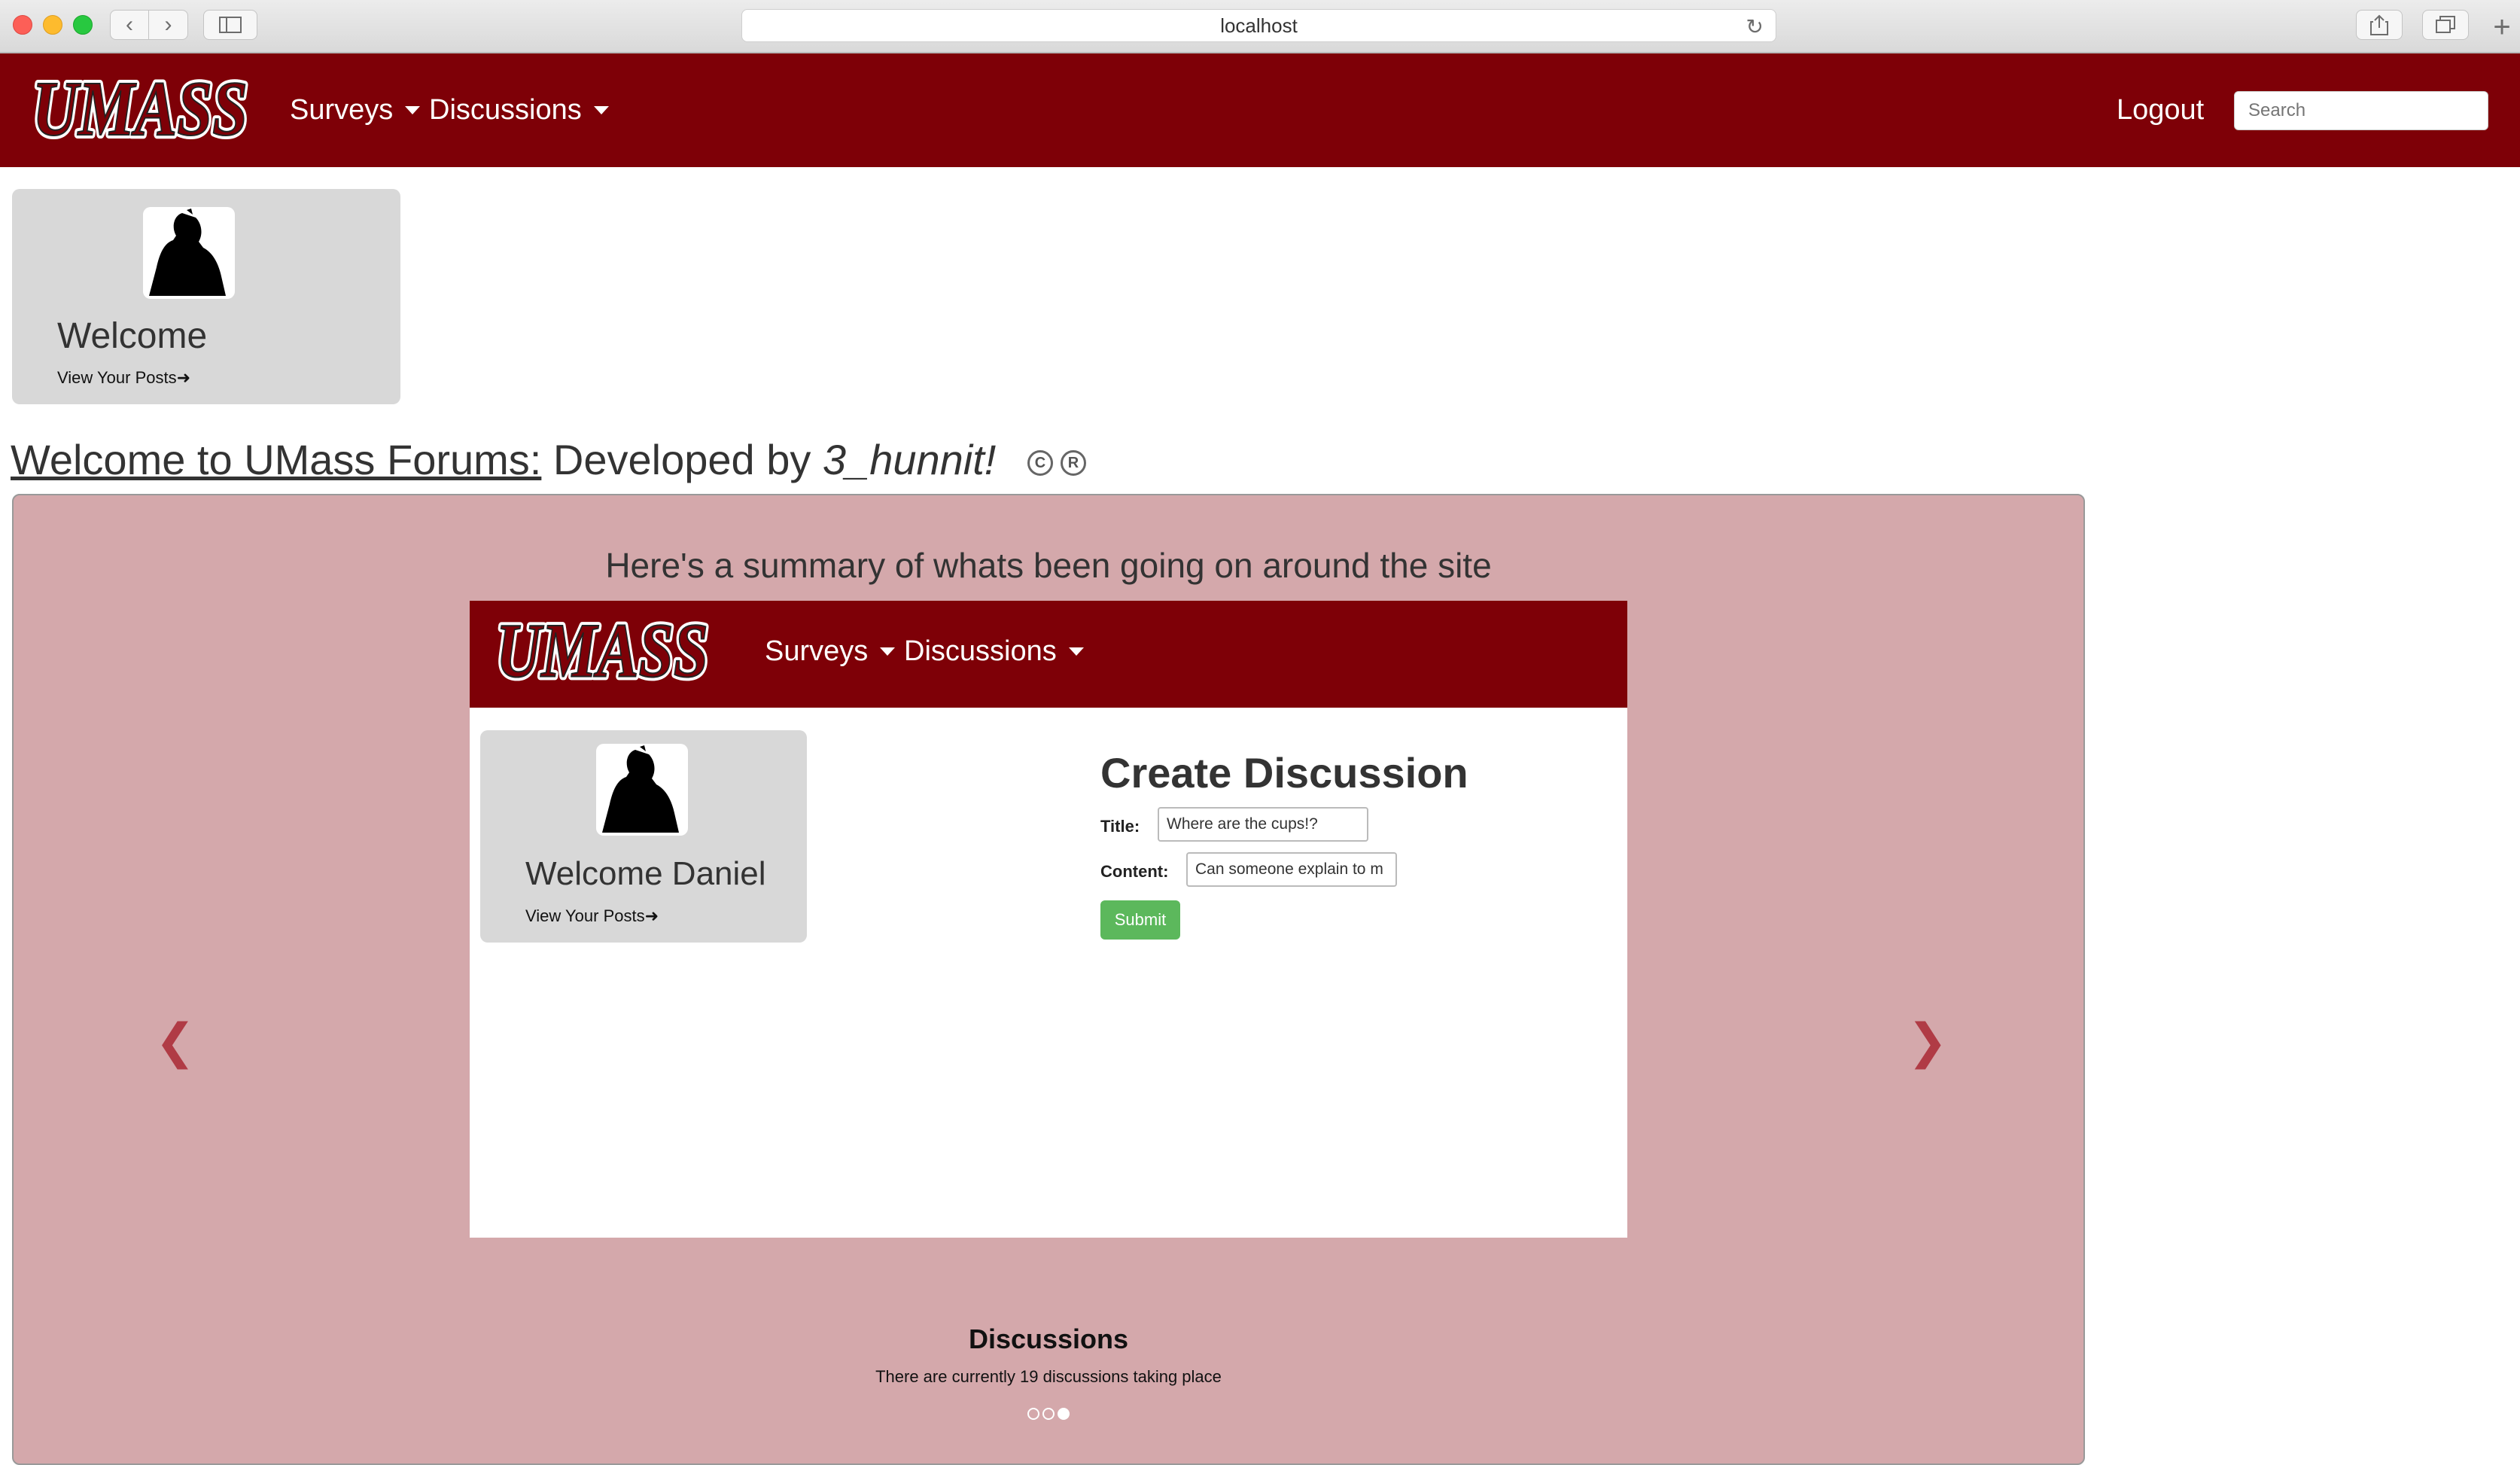  I want to click on chevron-right-icon: ❯, so click(1927, 1041).